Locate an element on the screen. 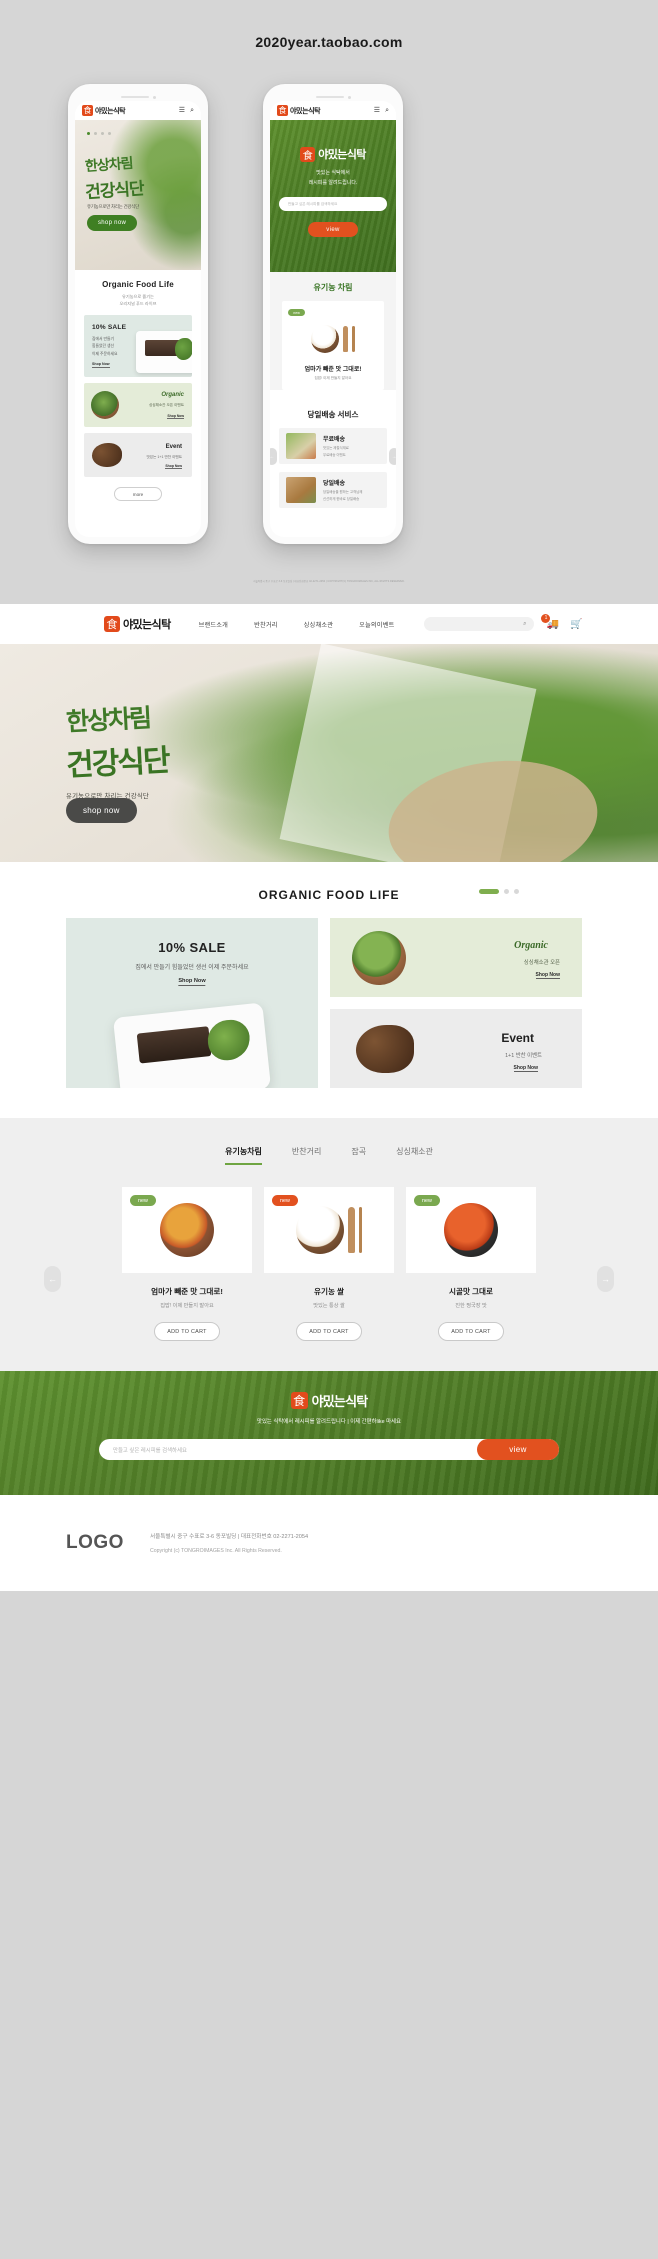 The image size is (658, 2259). organic-subtitle: 유기농으로 즐기는 오리지널 푸드 라이프 is located at coordinates (138, 300).